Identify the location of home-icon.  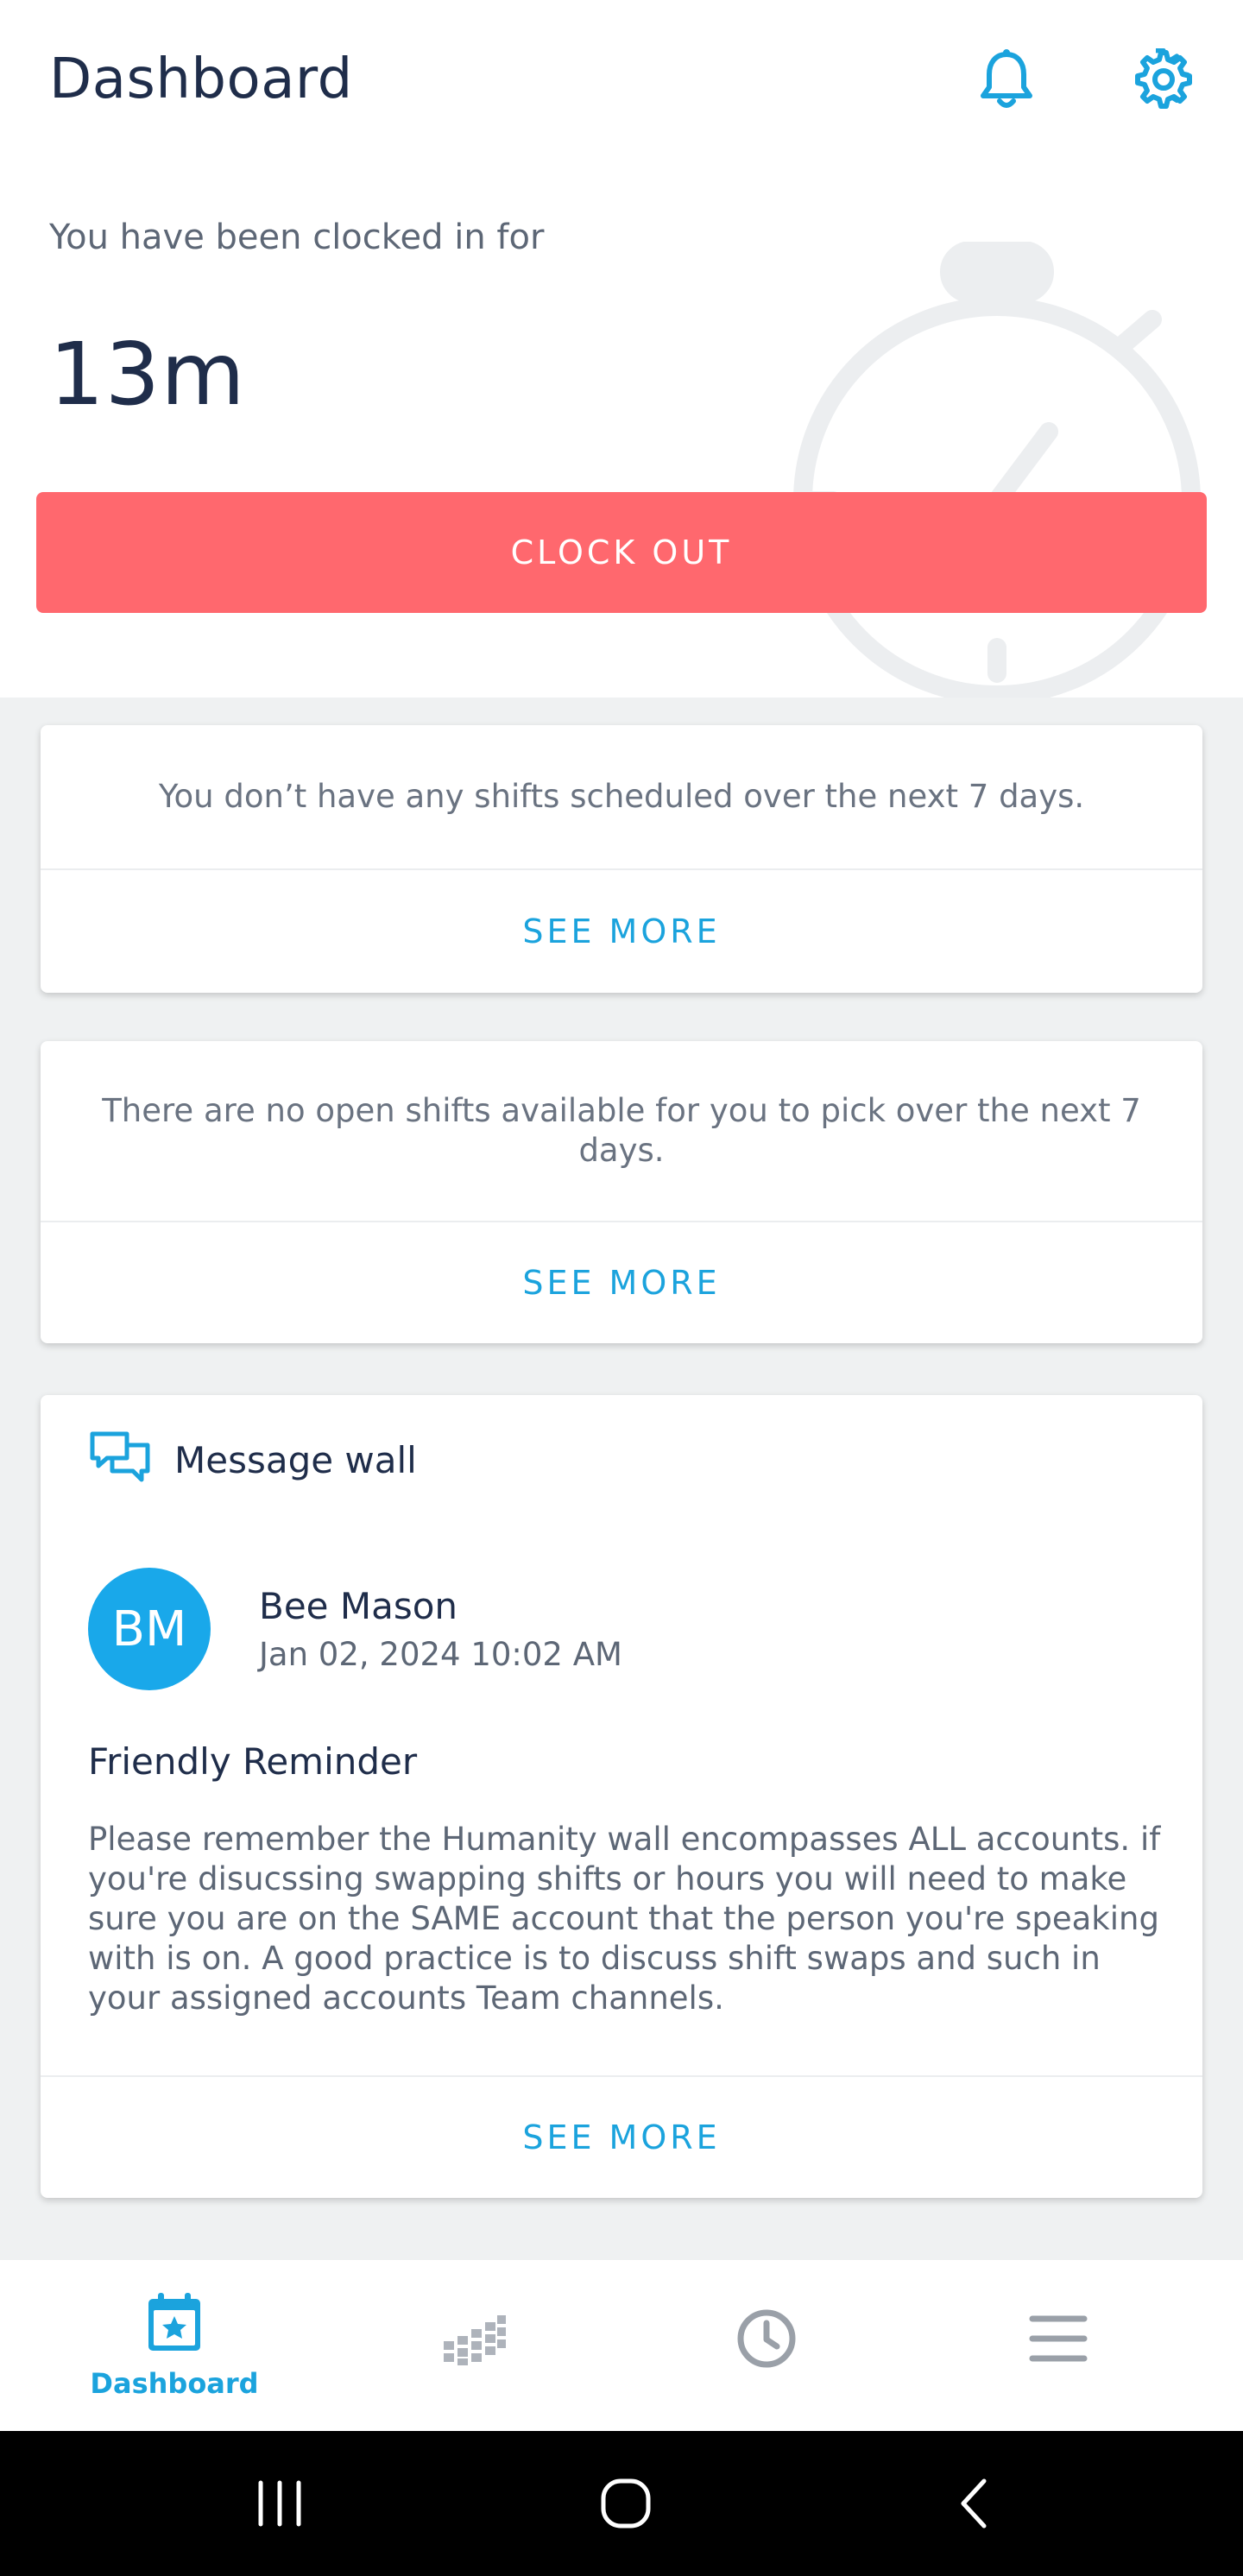
(626, 2503).